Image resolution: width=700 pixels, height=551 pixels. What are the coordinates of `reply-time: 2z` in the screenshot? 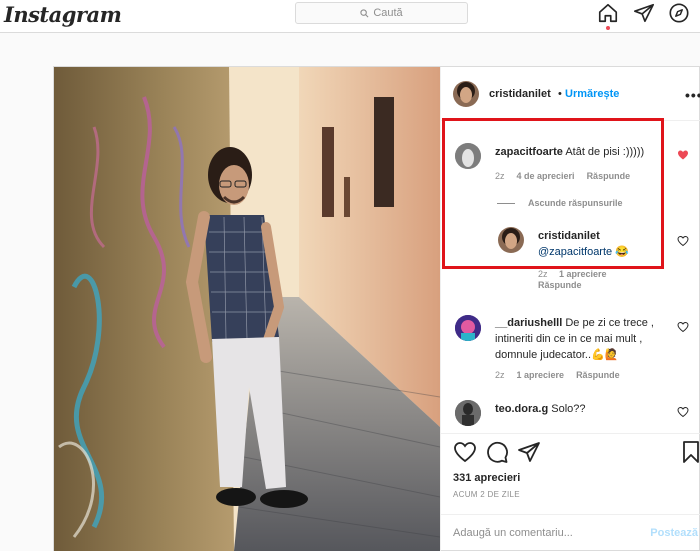 It's located at (543, 274).